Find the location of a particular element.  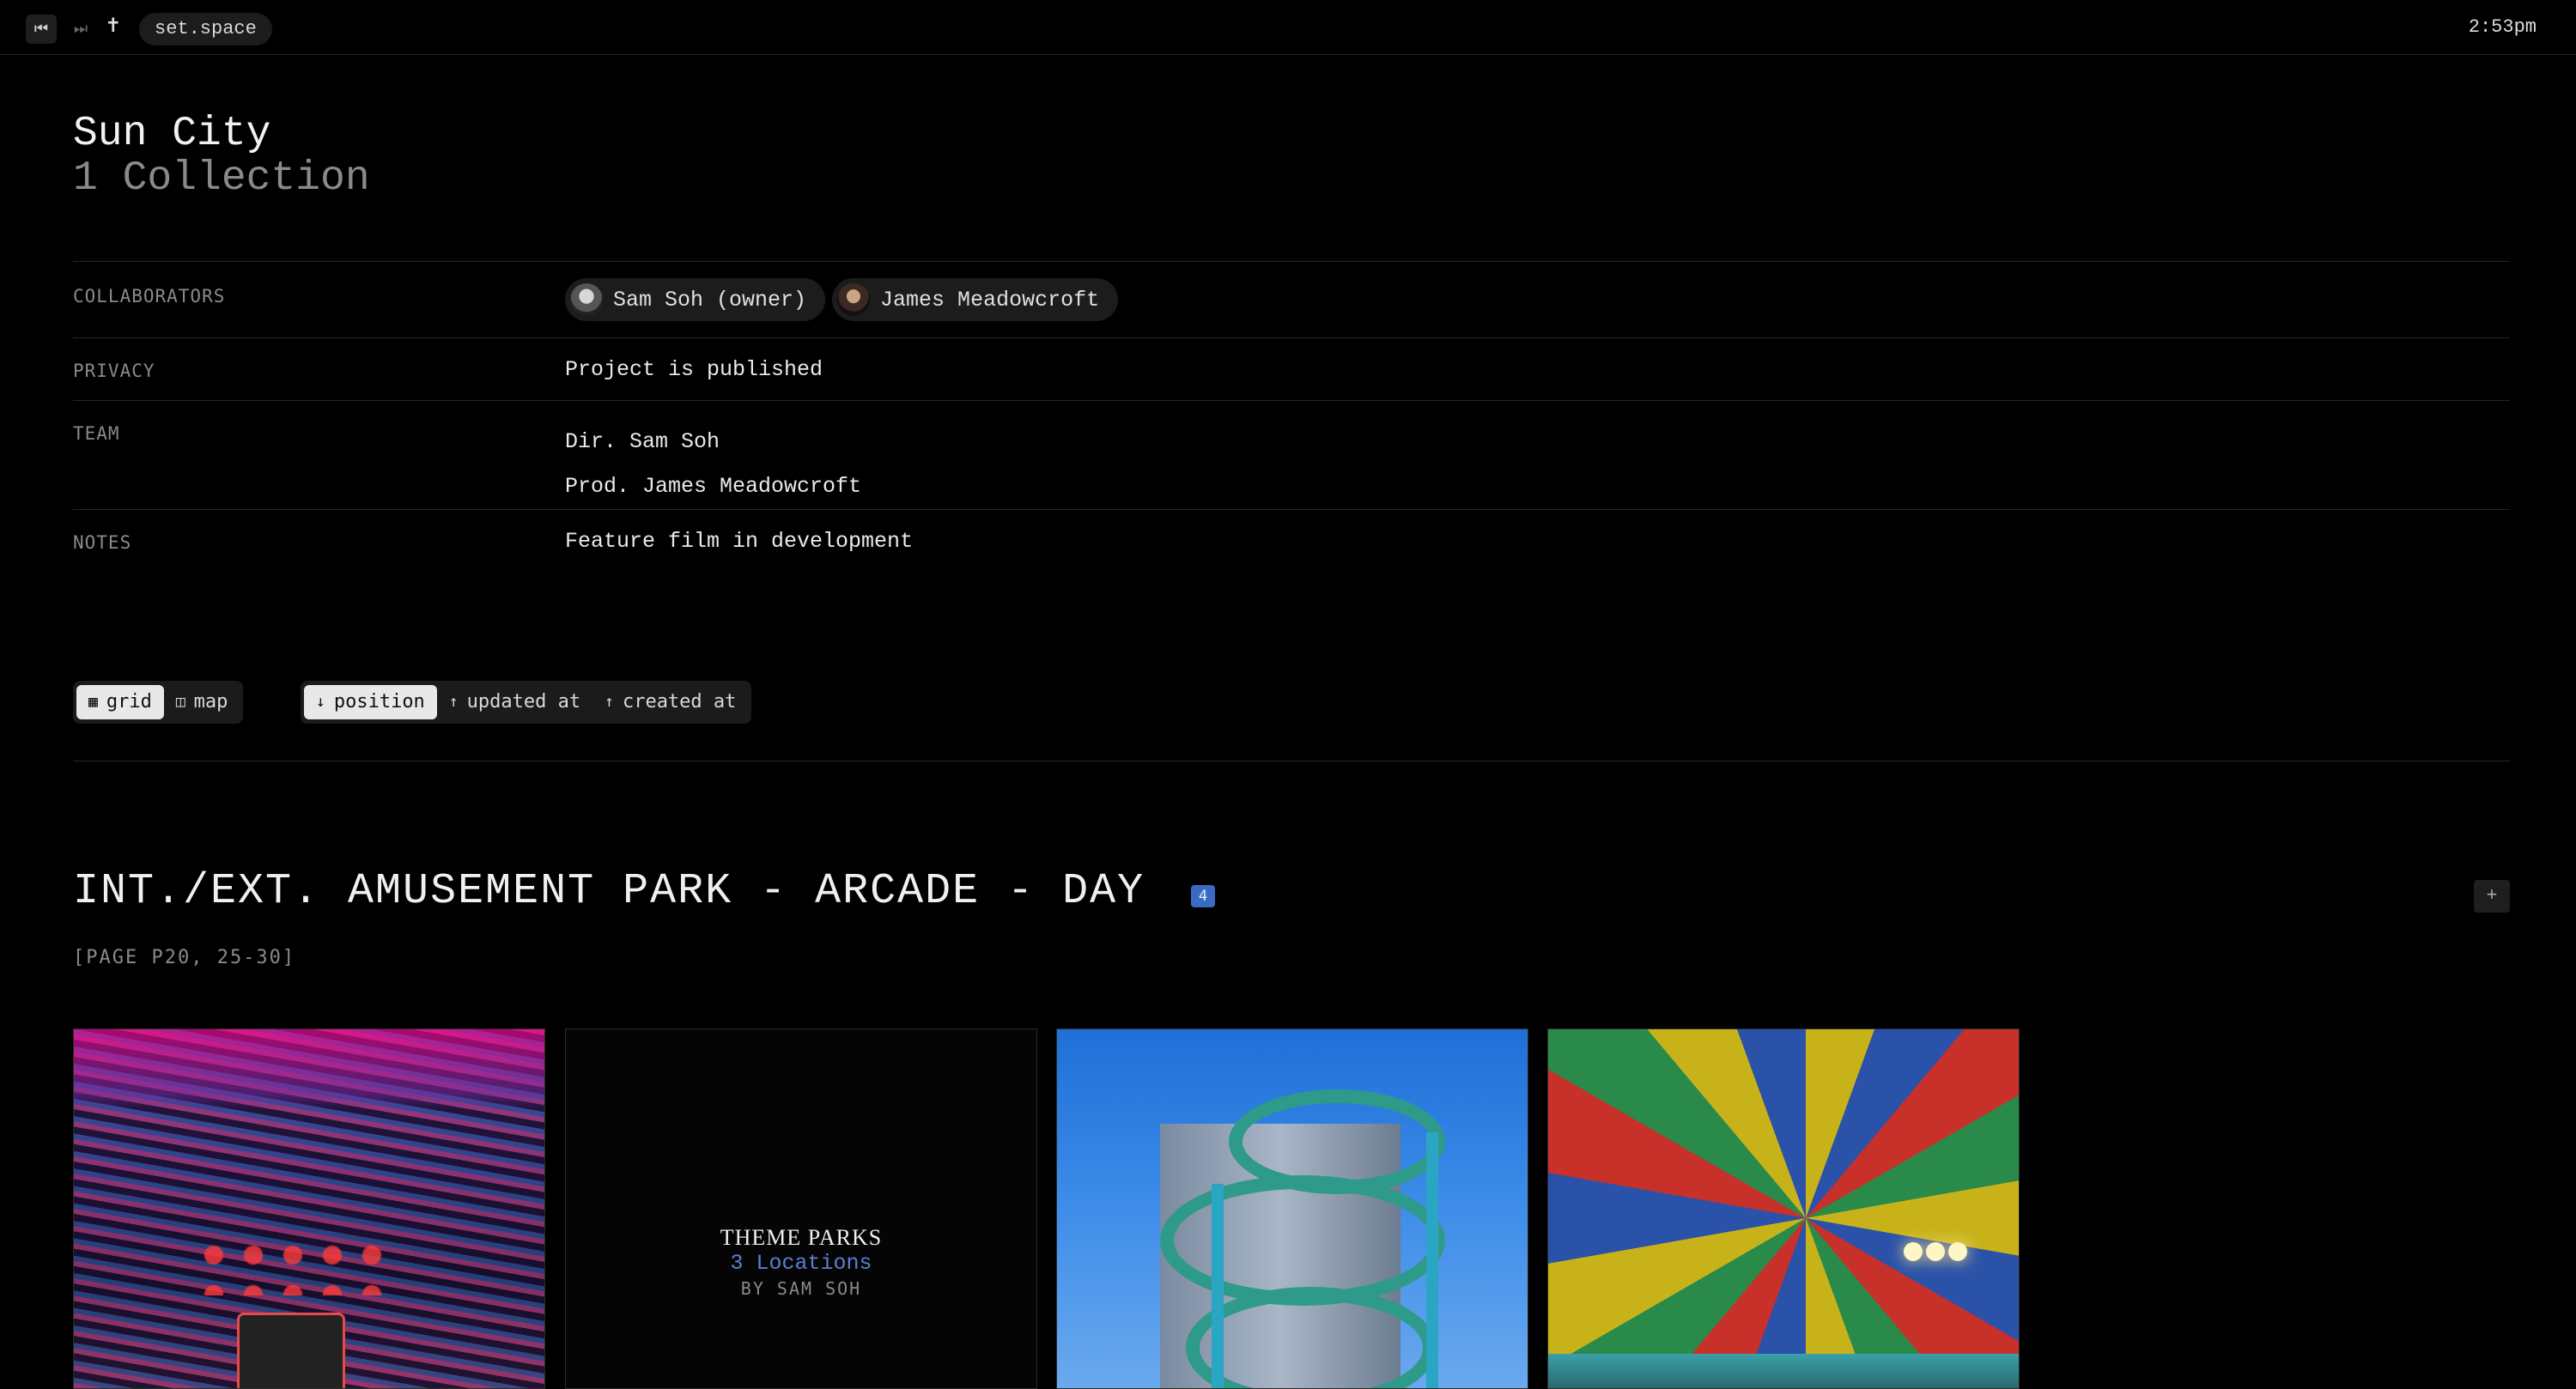

skip-back-icon: ⏮ is located at coordinates (41, 30).